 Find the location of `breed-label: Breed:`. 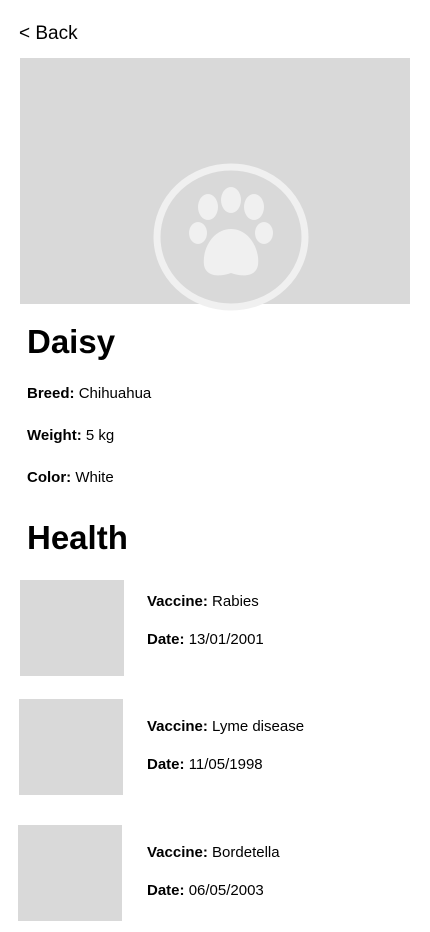

breed-label: Breed: is located at coordinates (51, 393).